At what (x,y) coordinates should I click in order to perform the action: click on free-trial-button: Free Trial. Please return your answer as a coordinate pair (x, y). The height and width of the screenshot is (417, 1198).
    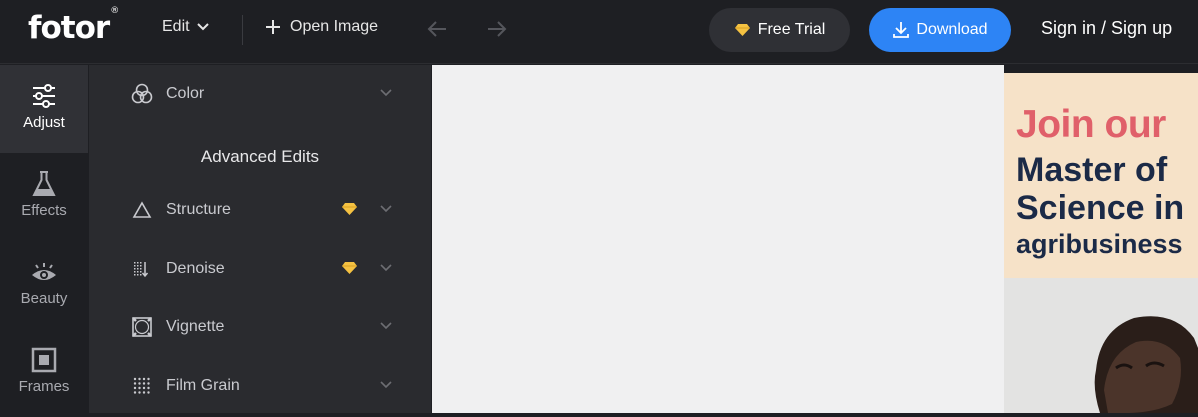
    Looking at the image, I should click on (779, 30).